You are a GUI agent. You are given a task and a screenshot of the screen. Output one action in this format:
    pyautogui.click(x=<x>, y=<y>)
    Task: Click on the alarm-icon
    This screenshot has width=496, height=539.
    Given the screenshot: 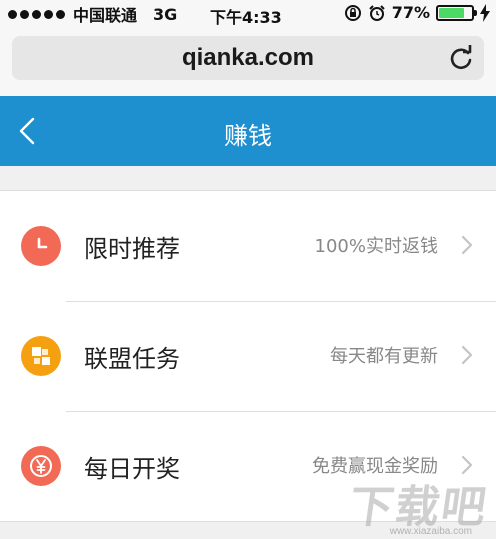 What is the action you would take?
    pyautogui.click(x=376, y=12)
    